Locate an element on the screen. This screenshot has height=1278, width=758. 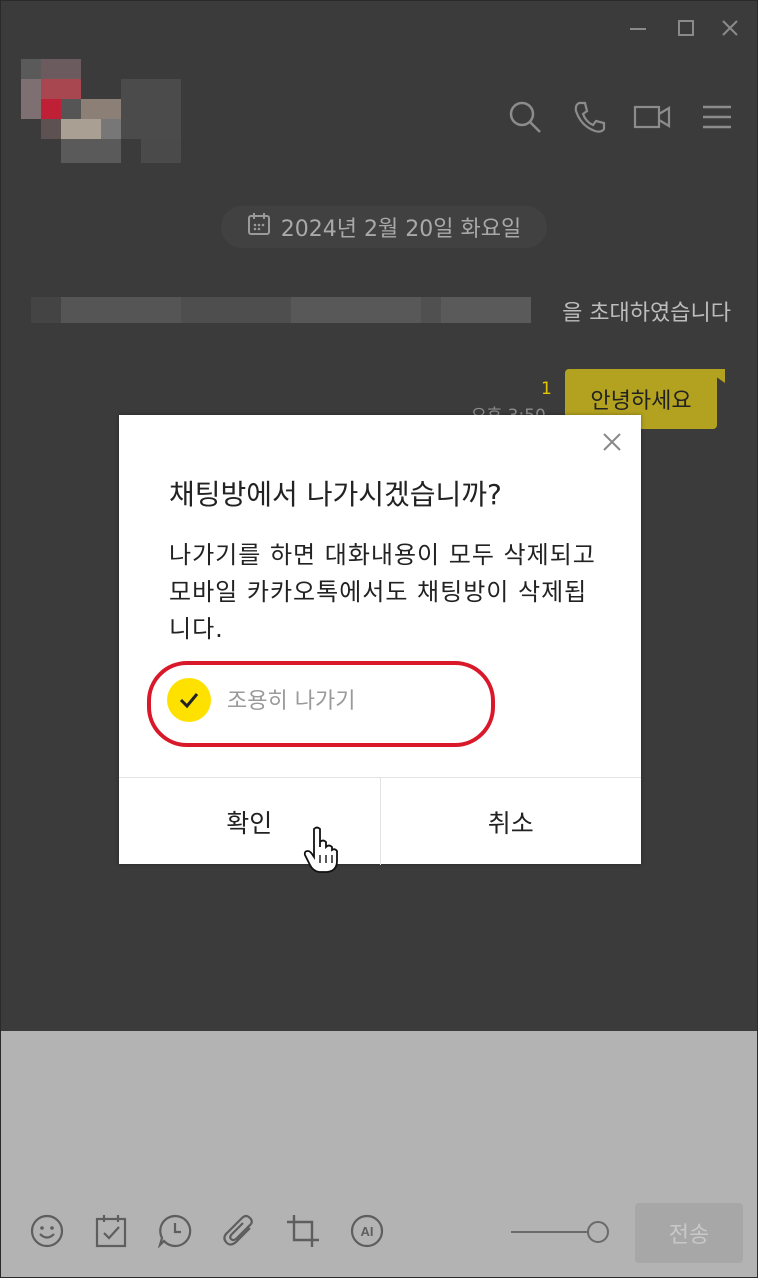
svg-text: AI is located at coordinates (367, 1231).